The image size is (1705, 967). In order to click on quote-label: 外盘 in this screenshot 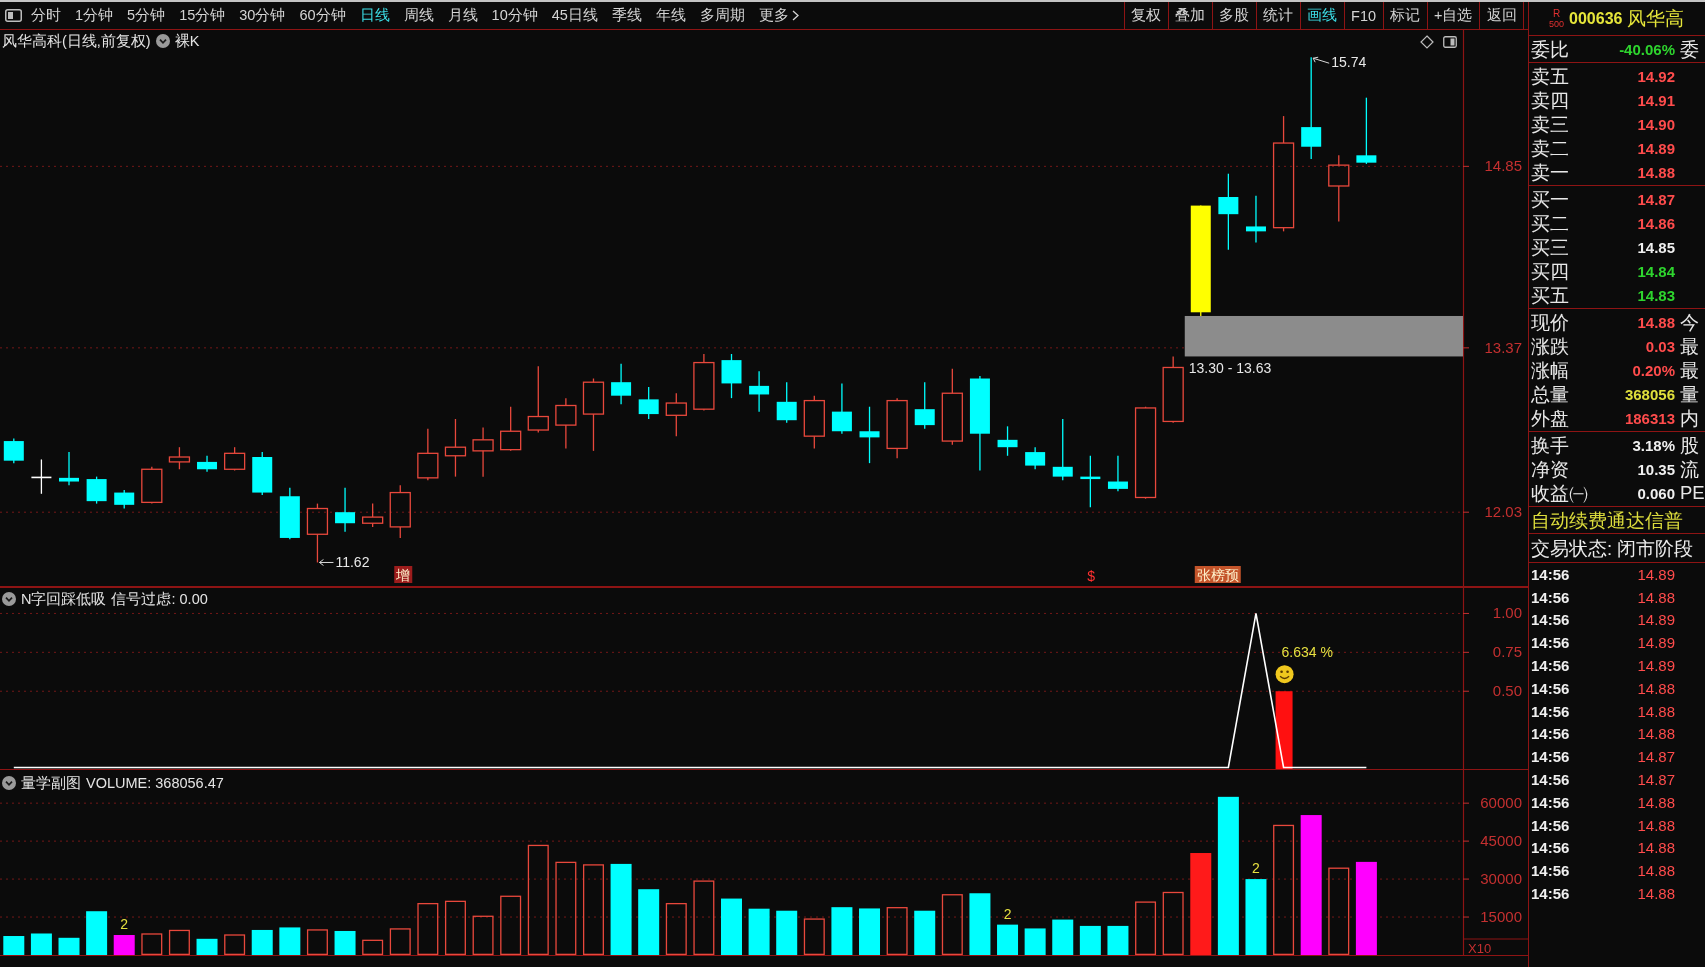, I will do `click(1550, 418)`.